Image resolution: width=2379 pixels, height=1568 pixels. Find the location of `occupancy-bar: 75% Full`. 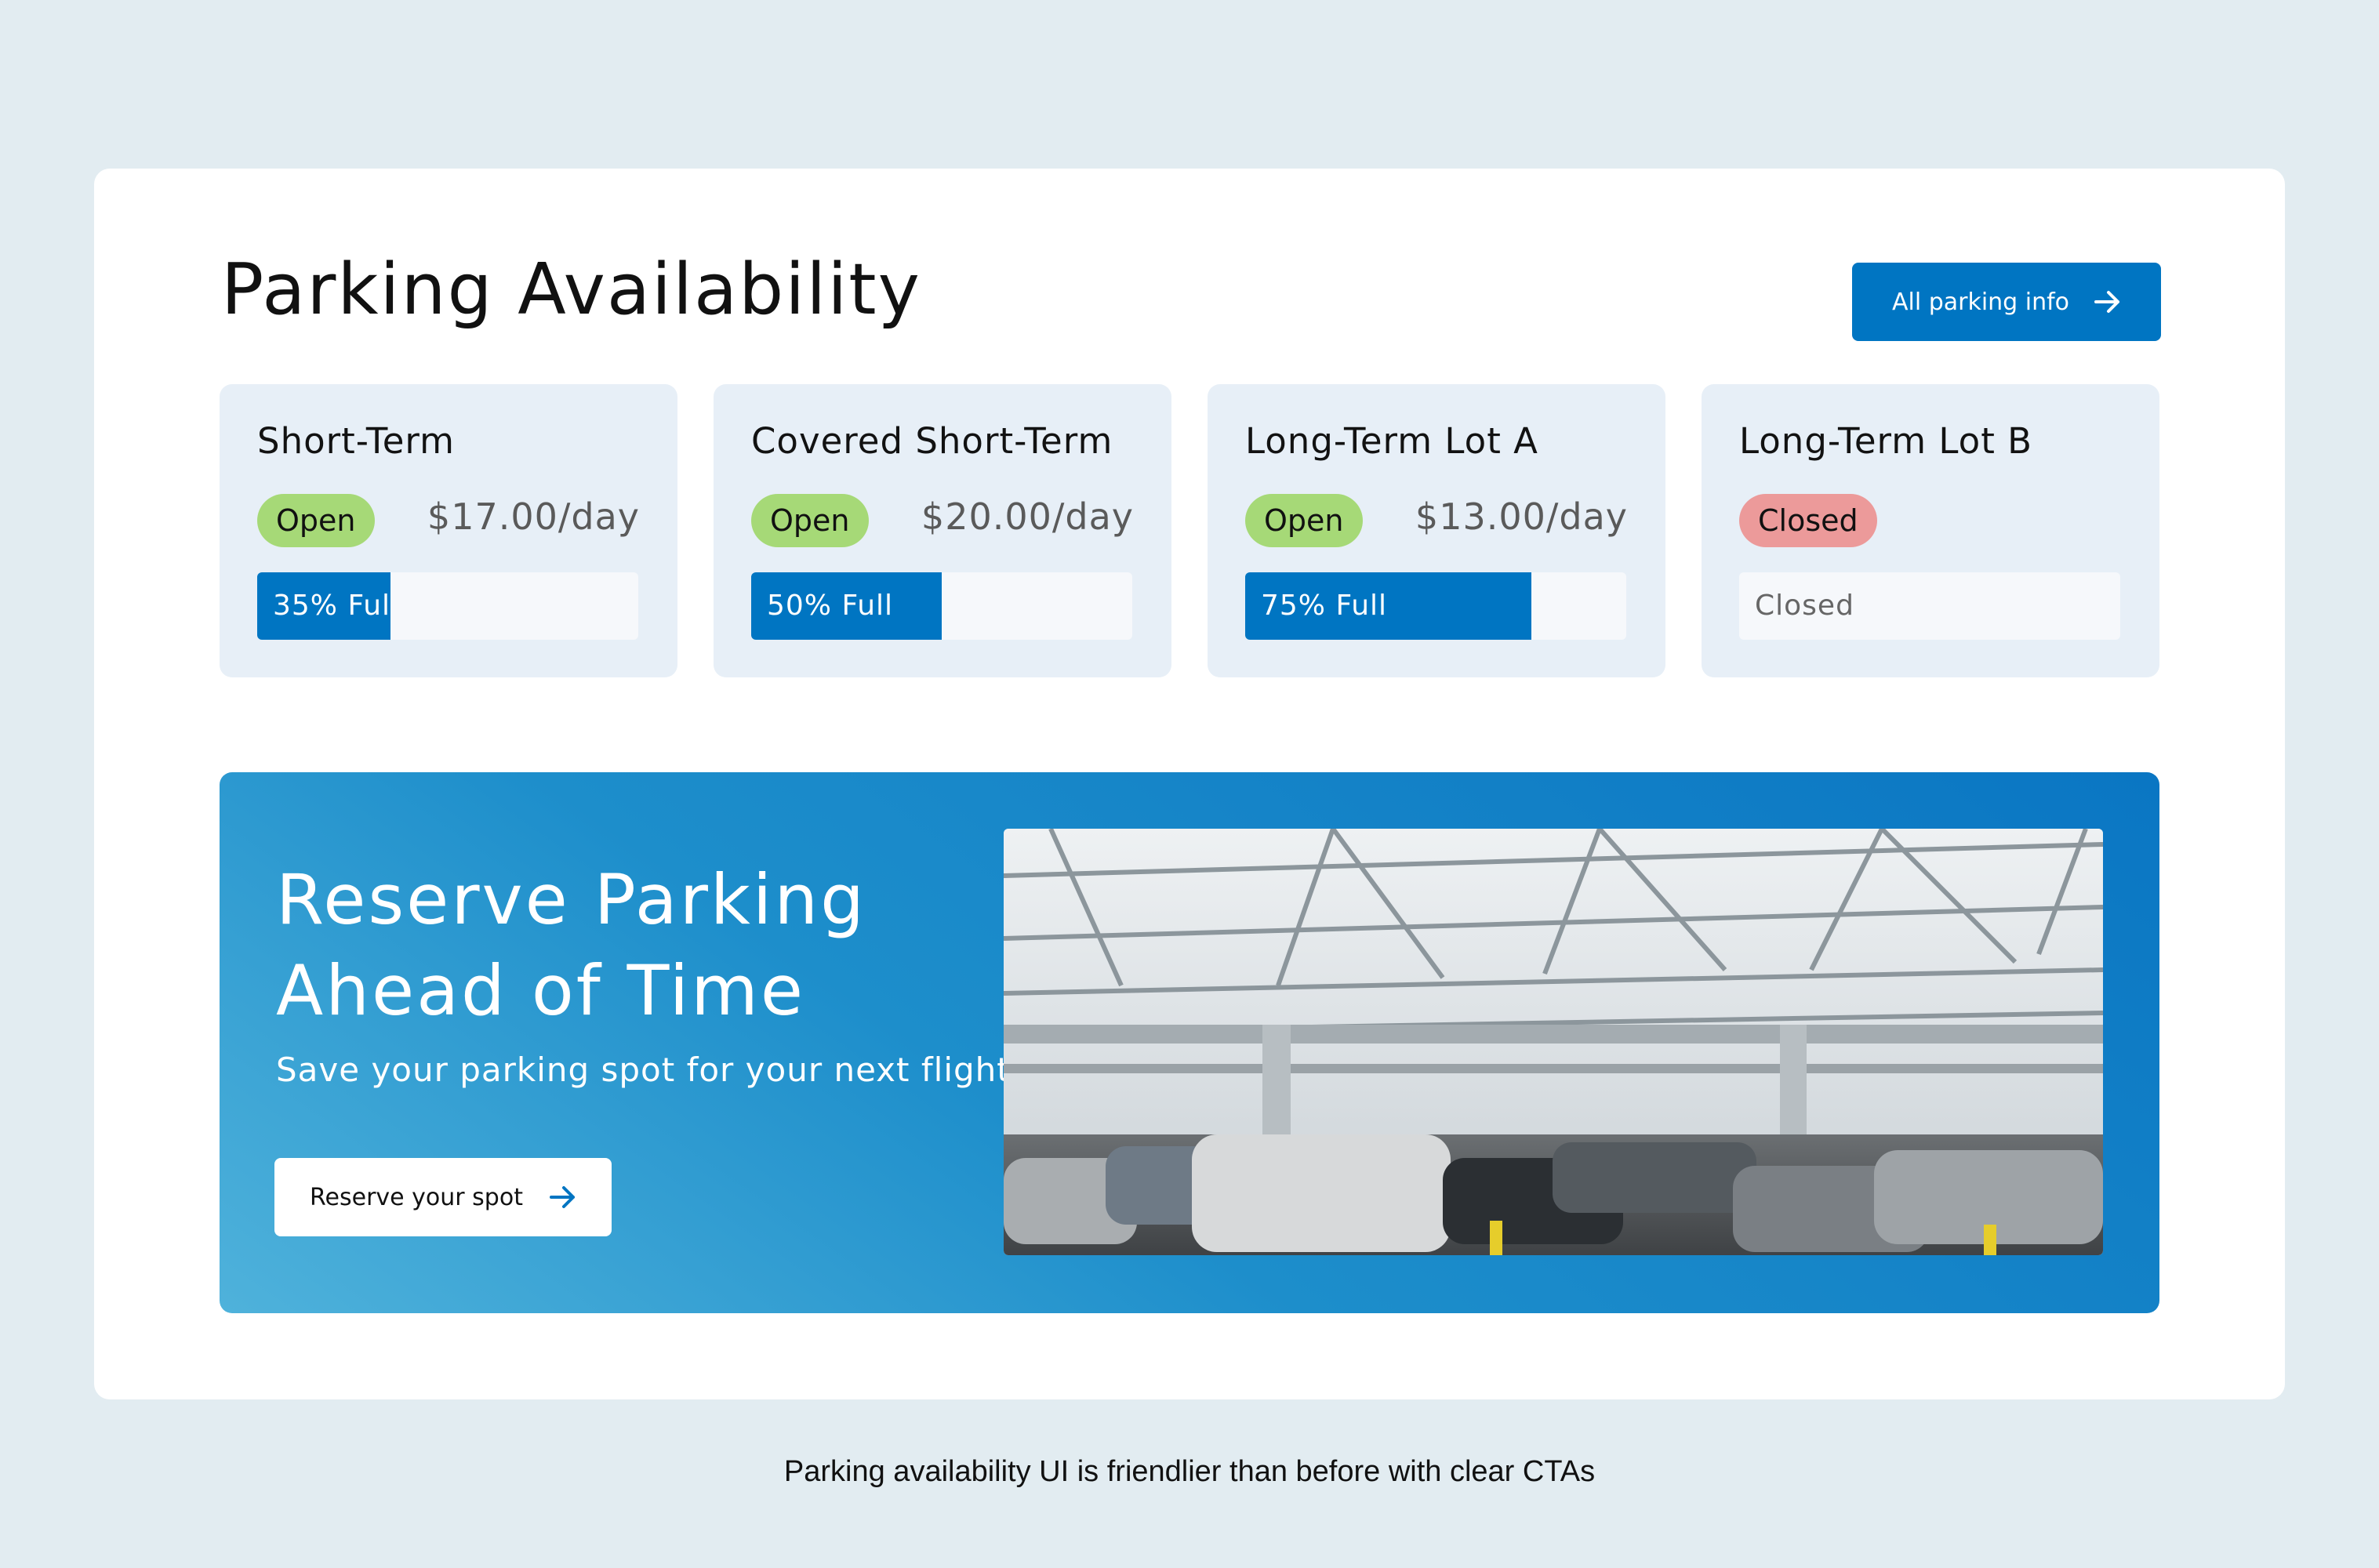

occupancy-bar: 75% Full is located at coordinates (1436, 606).